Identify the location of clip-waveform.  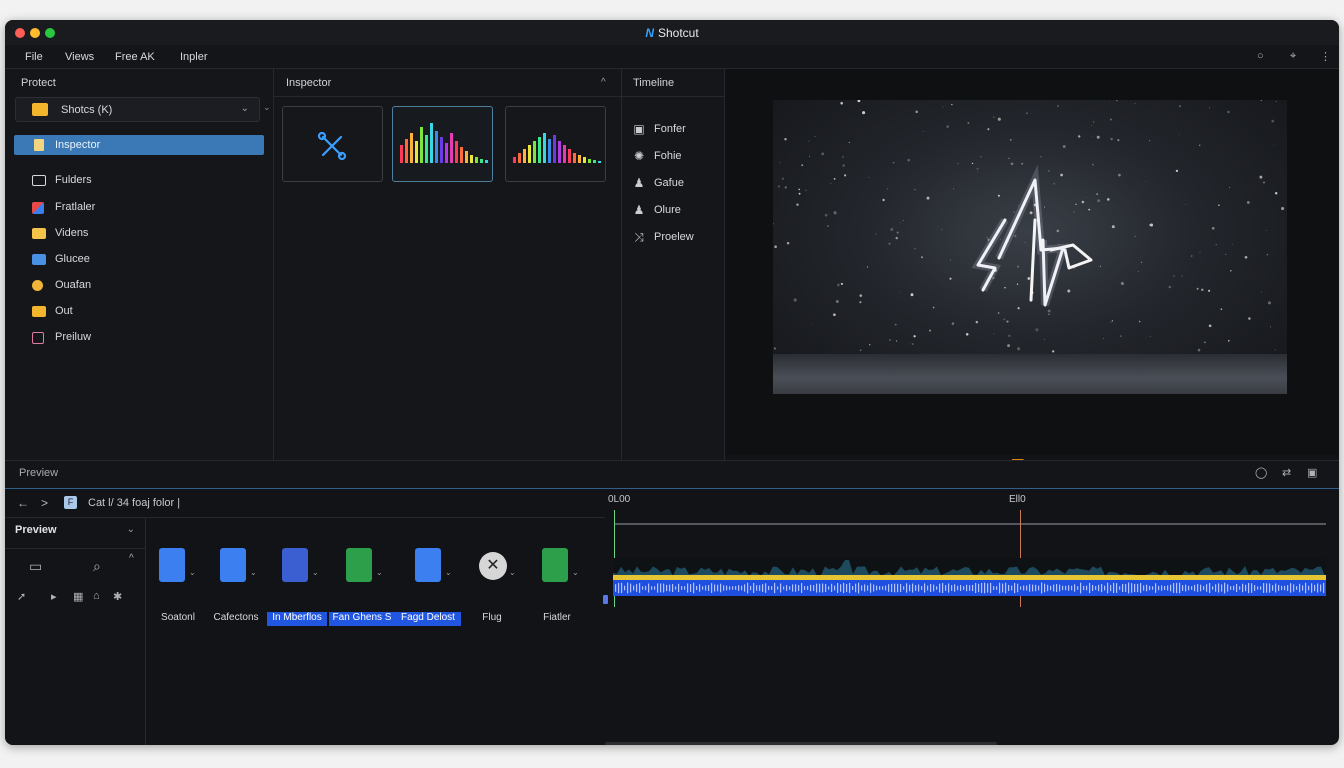
(970, 588).